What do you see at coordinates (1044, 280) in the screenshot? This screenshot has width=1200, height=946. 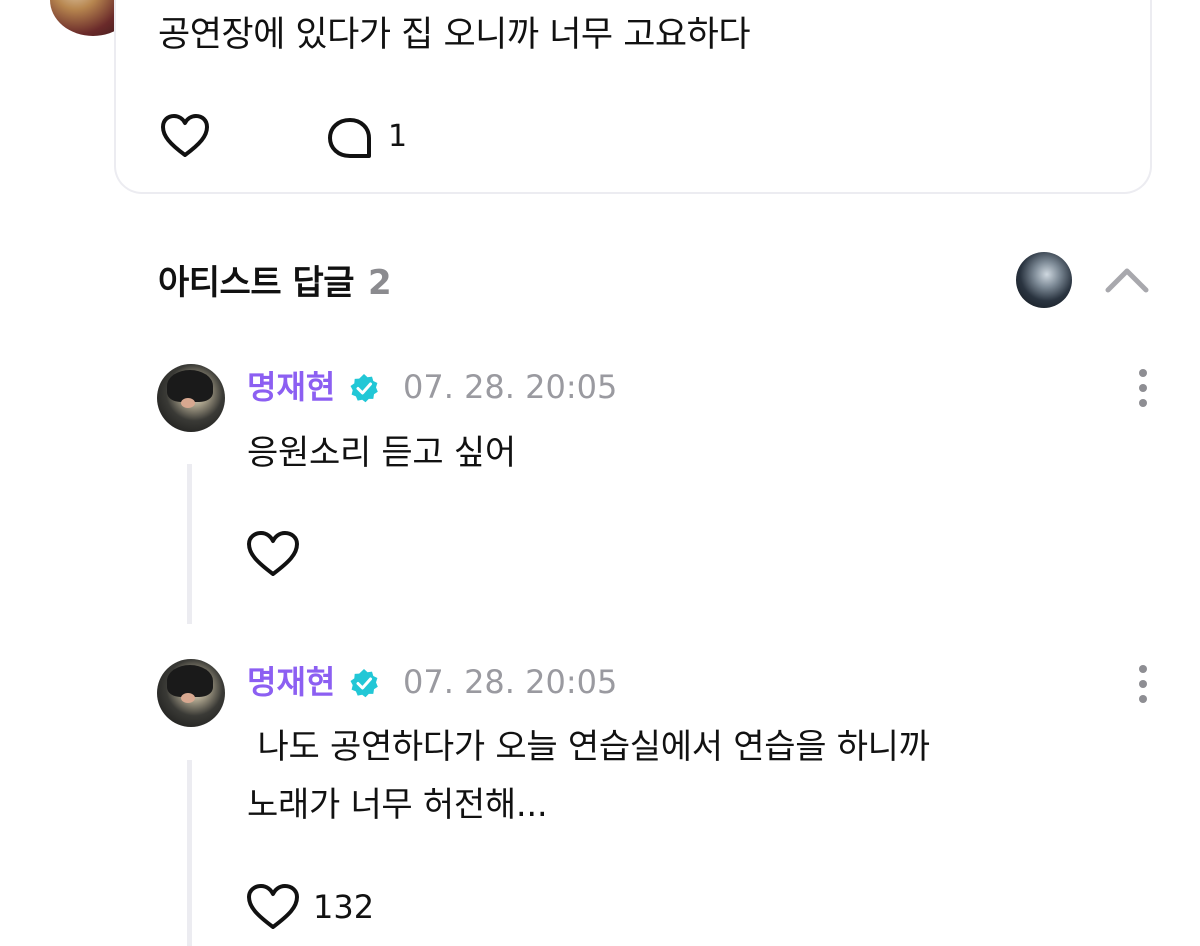 I see `artist-avatar` at bounding box center [1044, 280].